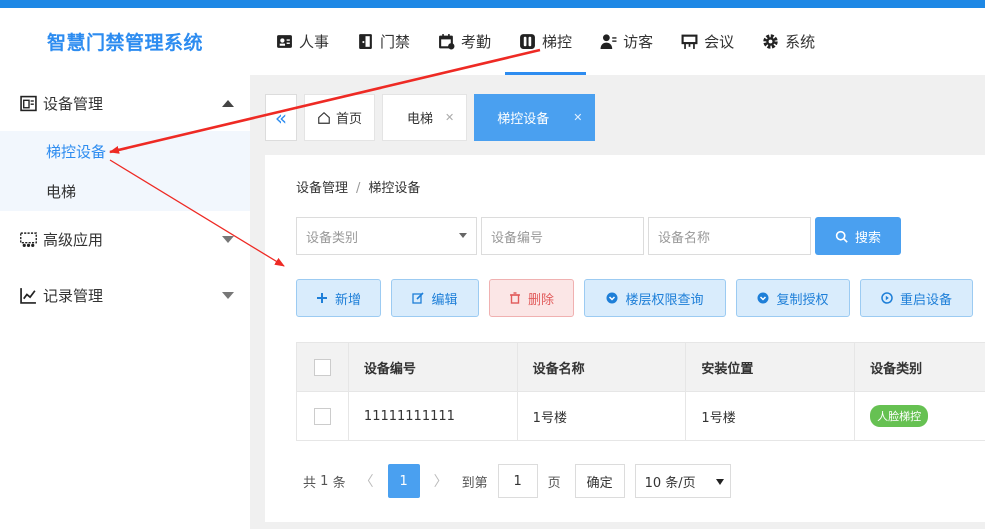 Image resolution: width=985 pixels, height=529 pixels. I want to click on page-size-select: 10 条/页, so click(682, 481).